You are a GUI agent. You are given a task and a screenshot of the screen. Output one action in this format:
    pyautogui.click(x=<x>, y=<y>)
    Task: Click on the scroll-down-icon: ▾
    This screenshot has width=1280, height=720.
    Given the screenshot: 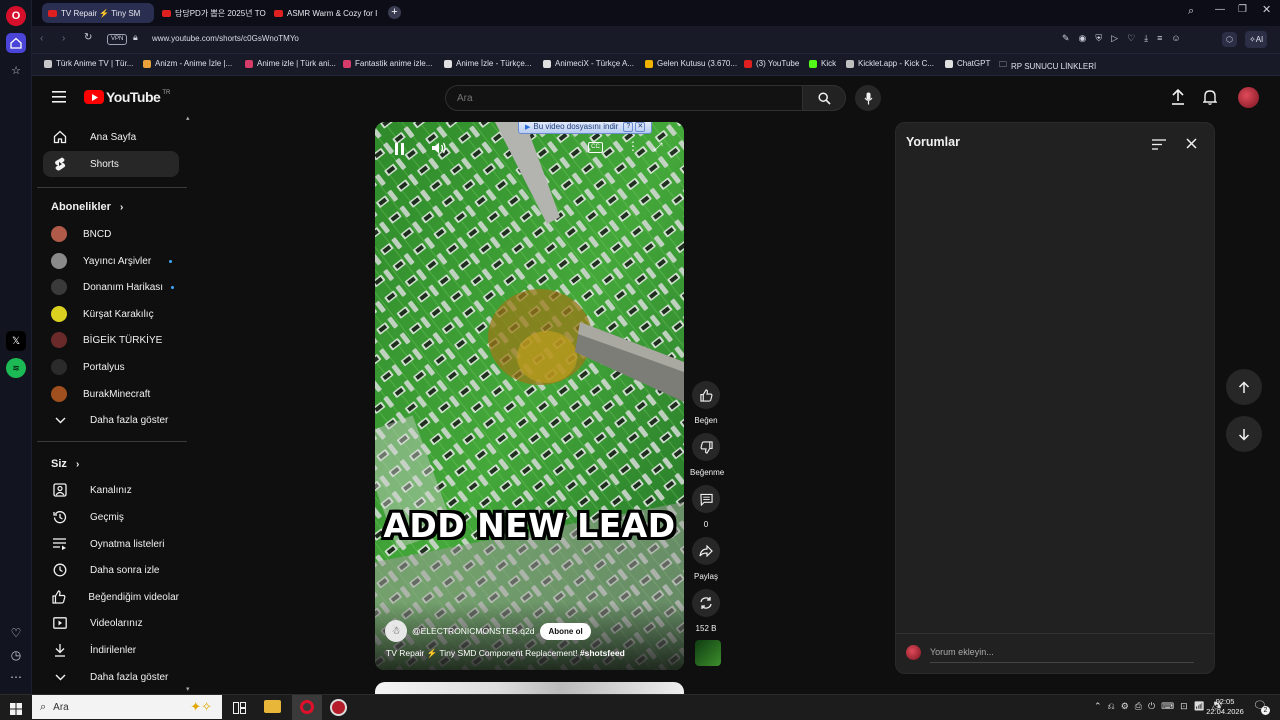 What is the action you would take?
    pyautogui.click(x=188, y=689)
    